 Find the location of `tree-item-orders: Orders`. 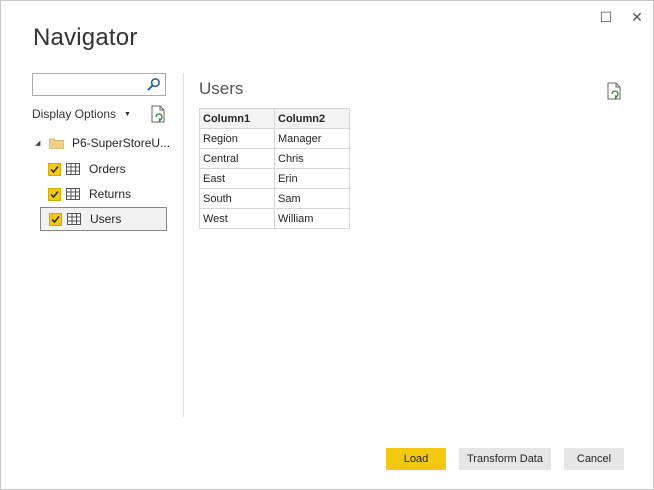

tree-item-orders: Orders is located at coordinates (103, 169).